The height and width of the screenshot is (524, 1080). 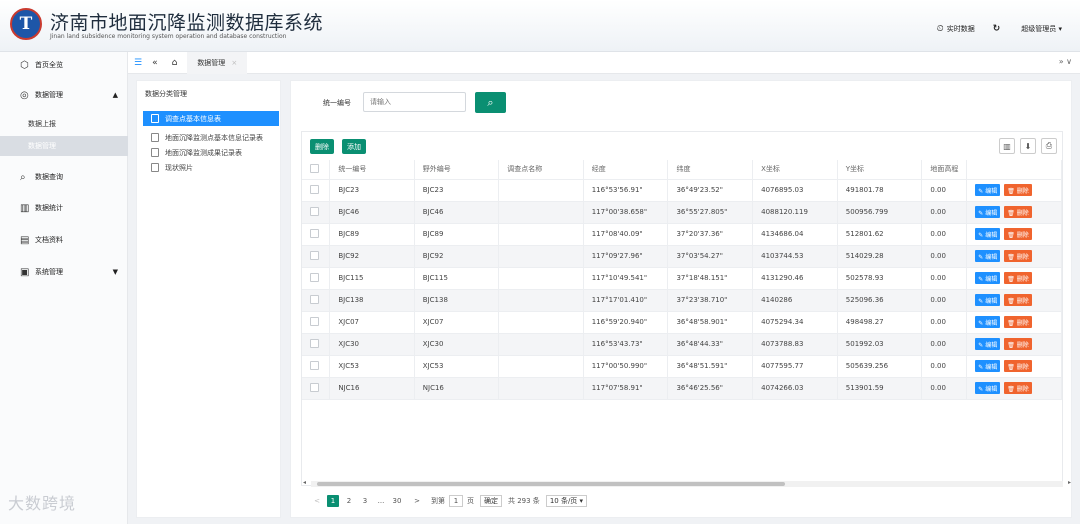 I want to click on home-tab-icon: ⌂, so click(x=175, y=63).